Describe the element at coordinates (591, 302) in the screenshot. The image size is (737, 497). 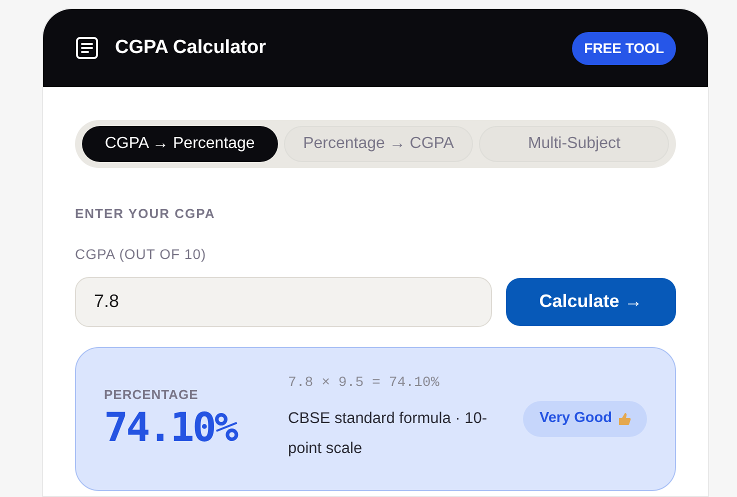
I see `calculate-button: Calculate →` at that location.